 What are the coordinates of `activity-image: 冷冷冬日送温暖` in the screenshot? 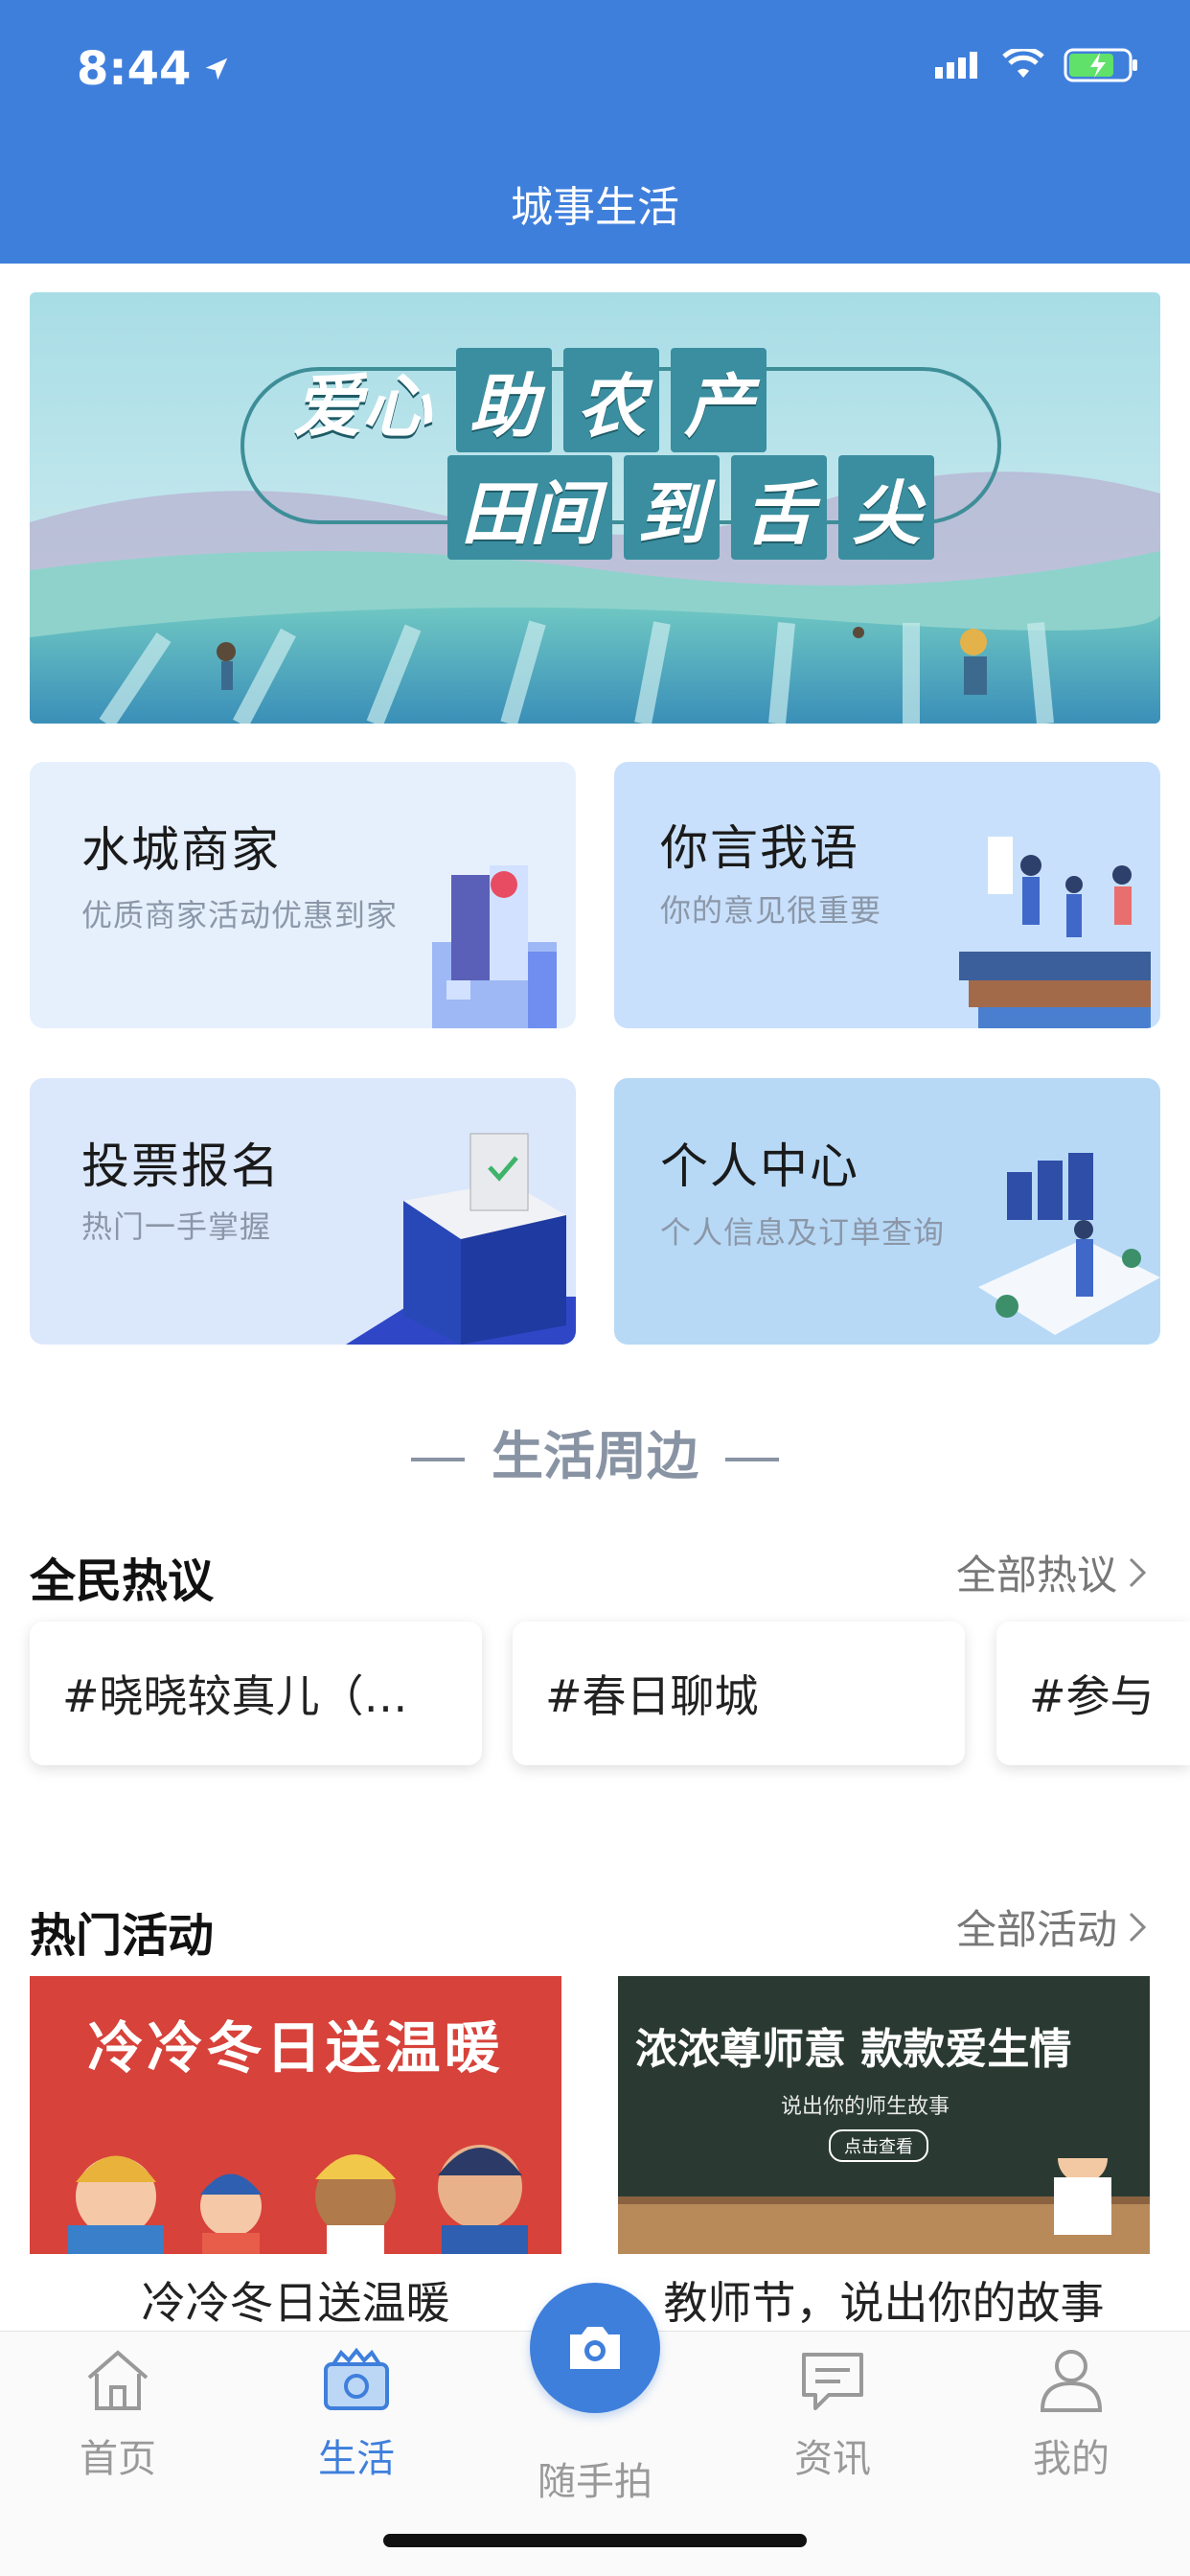 It's located at (295, 2115).